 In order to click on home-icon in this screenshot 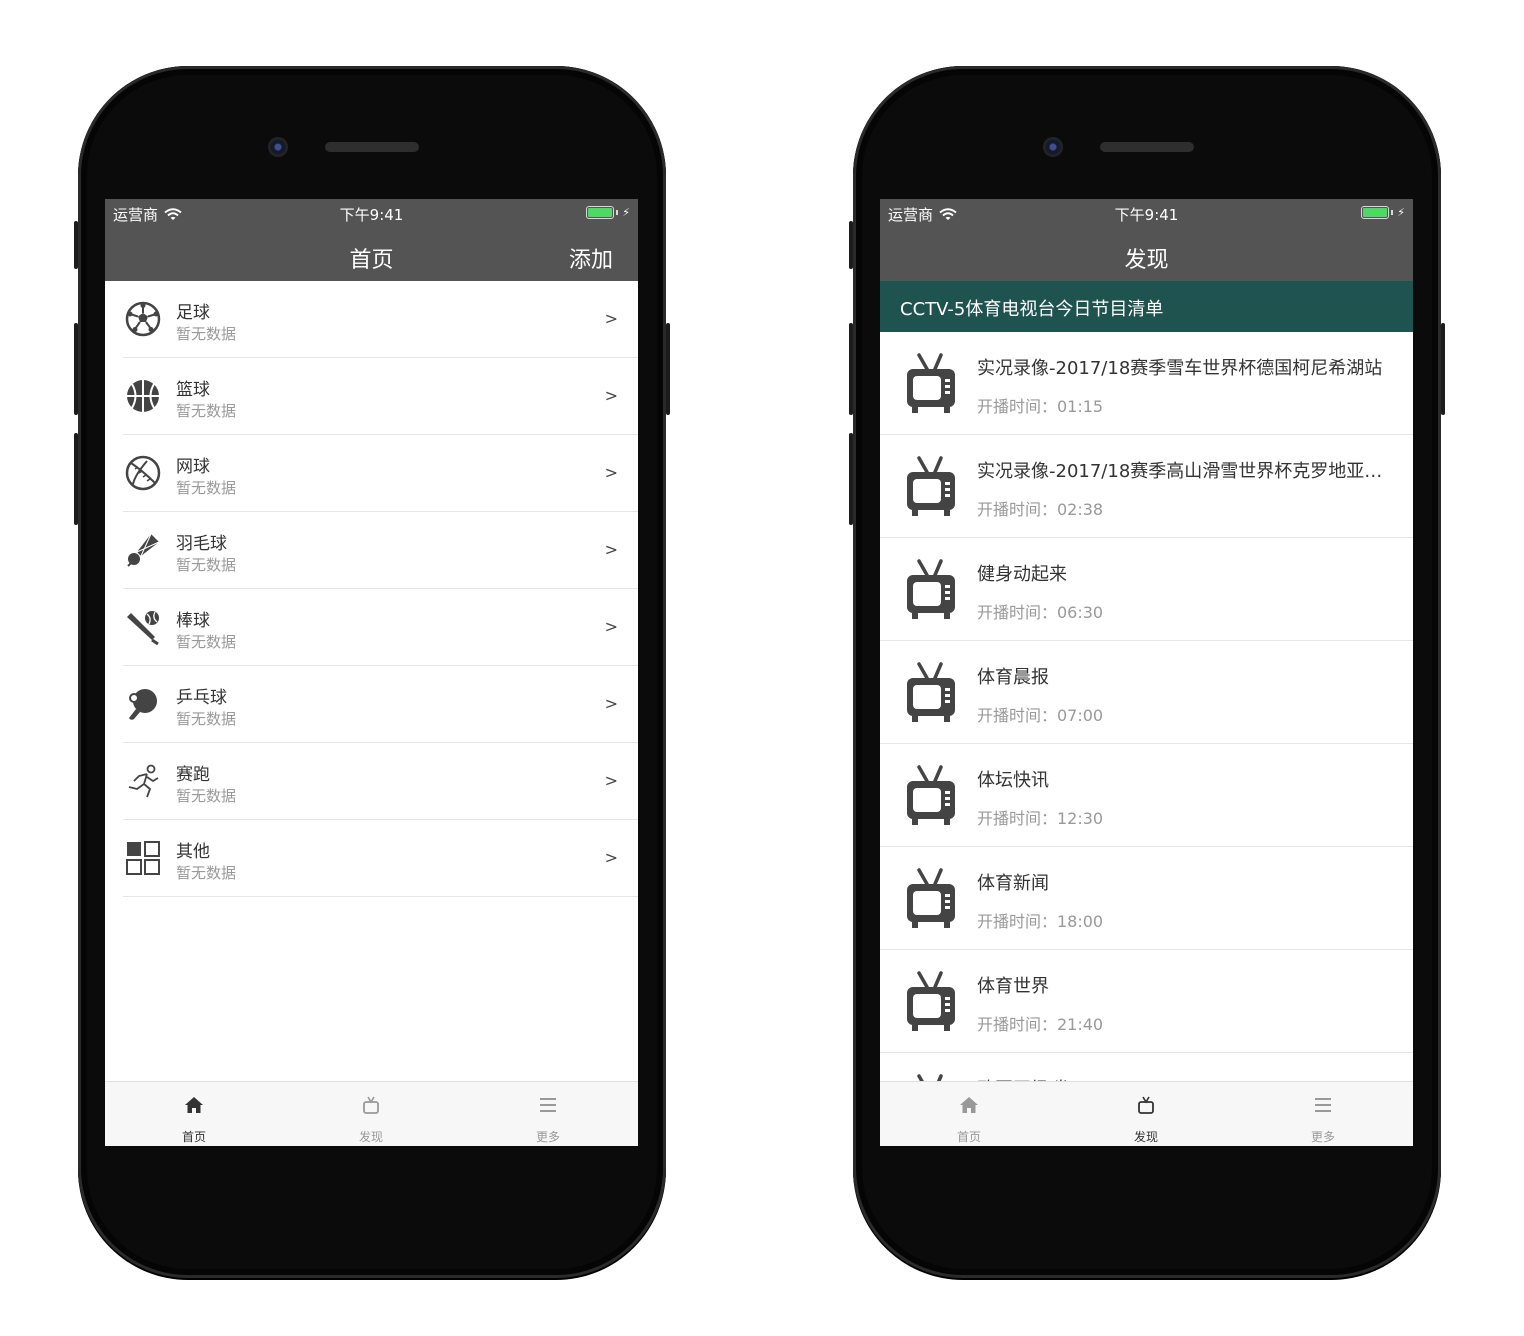, I will do `click(969, 1105)`.